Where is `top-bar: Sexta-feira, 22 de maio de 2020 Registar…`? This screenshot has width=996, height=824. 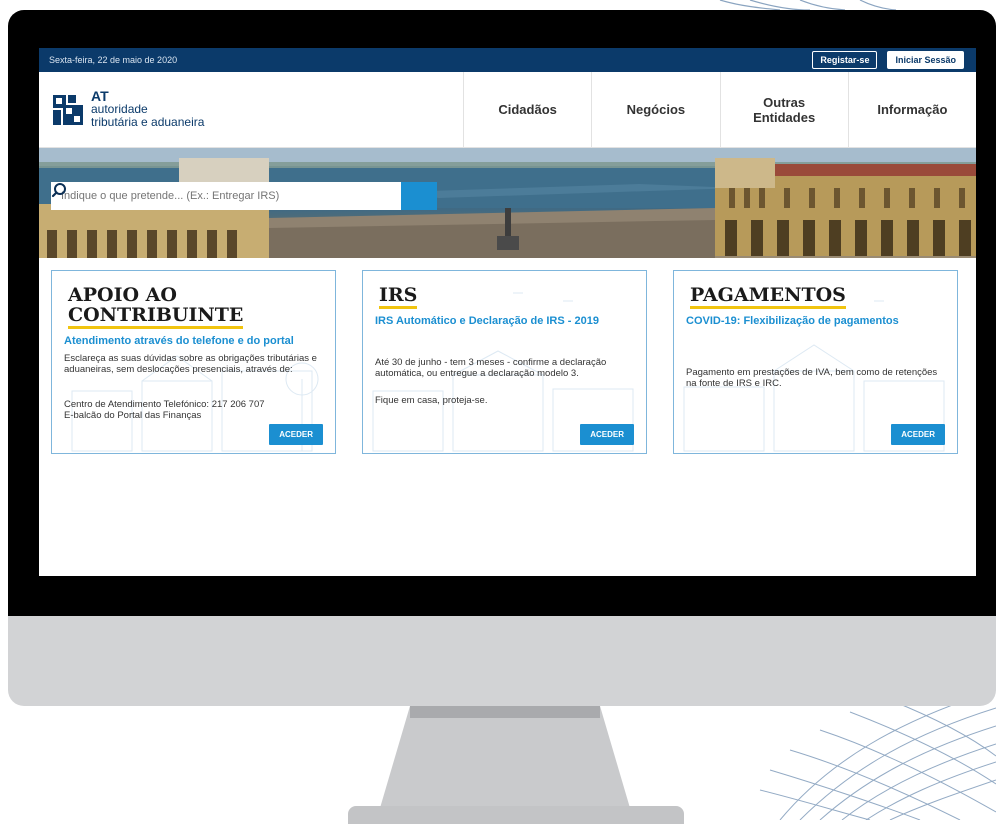
top-bar: Sexta-feira, 22 de maio de 2020 Registar… is located at coordinates (507, 60).